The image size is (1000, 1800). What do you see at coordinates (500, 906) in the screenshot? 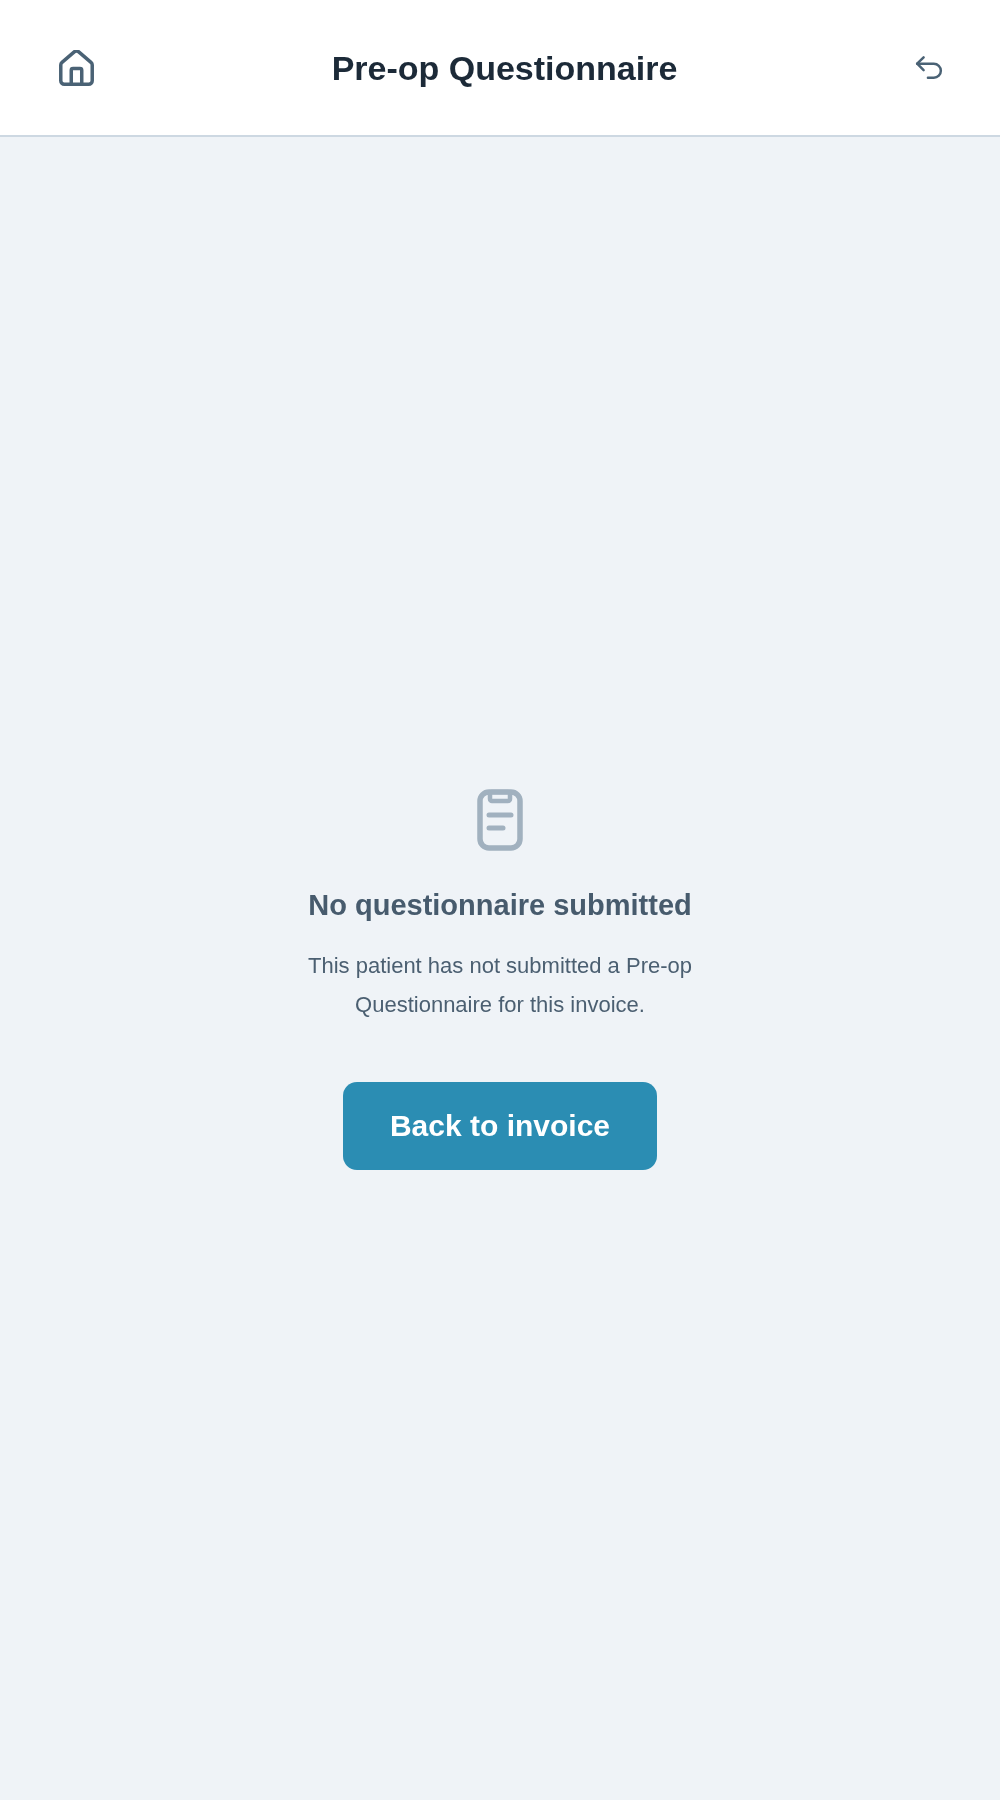
I see `empty-state-heading: No questionnaire submitted` at bounding box center [500, 906].